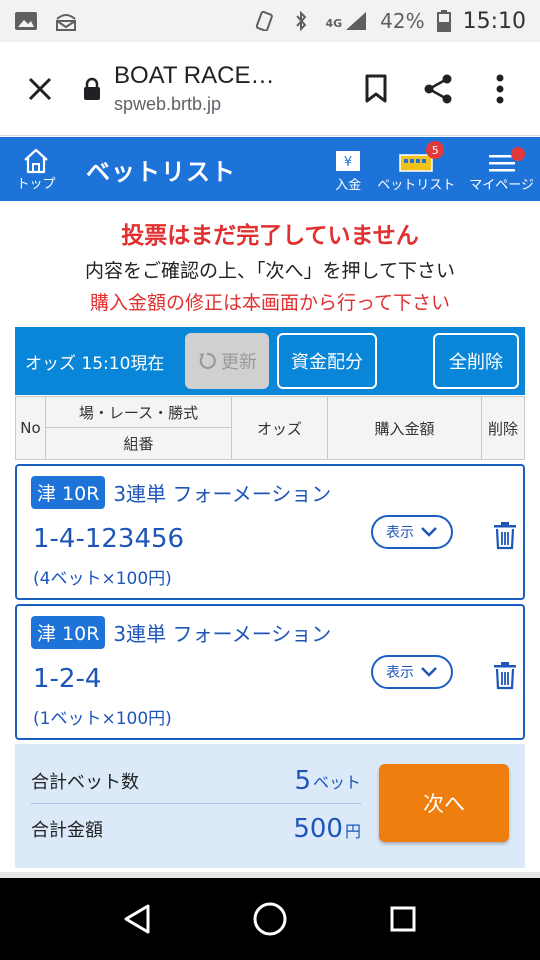 This screenshot has width=540, height=960. Describe the element at coordinates (501, 185) in the screenshot. I see `nav-mypage-label: マイページ` at that location.